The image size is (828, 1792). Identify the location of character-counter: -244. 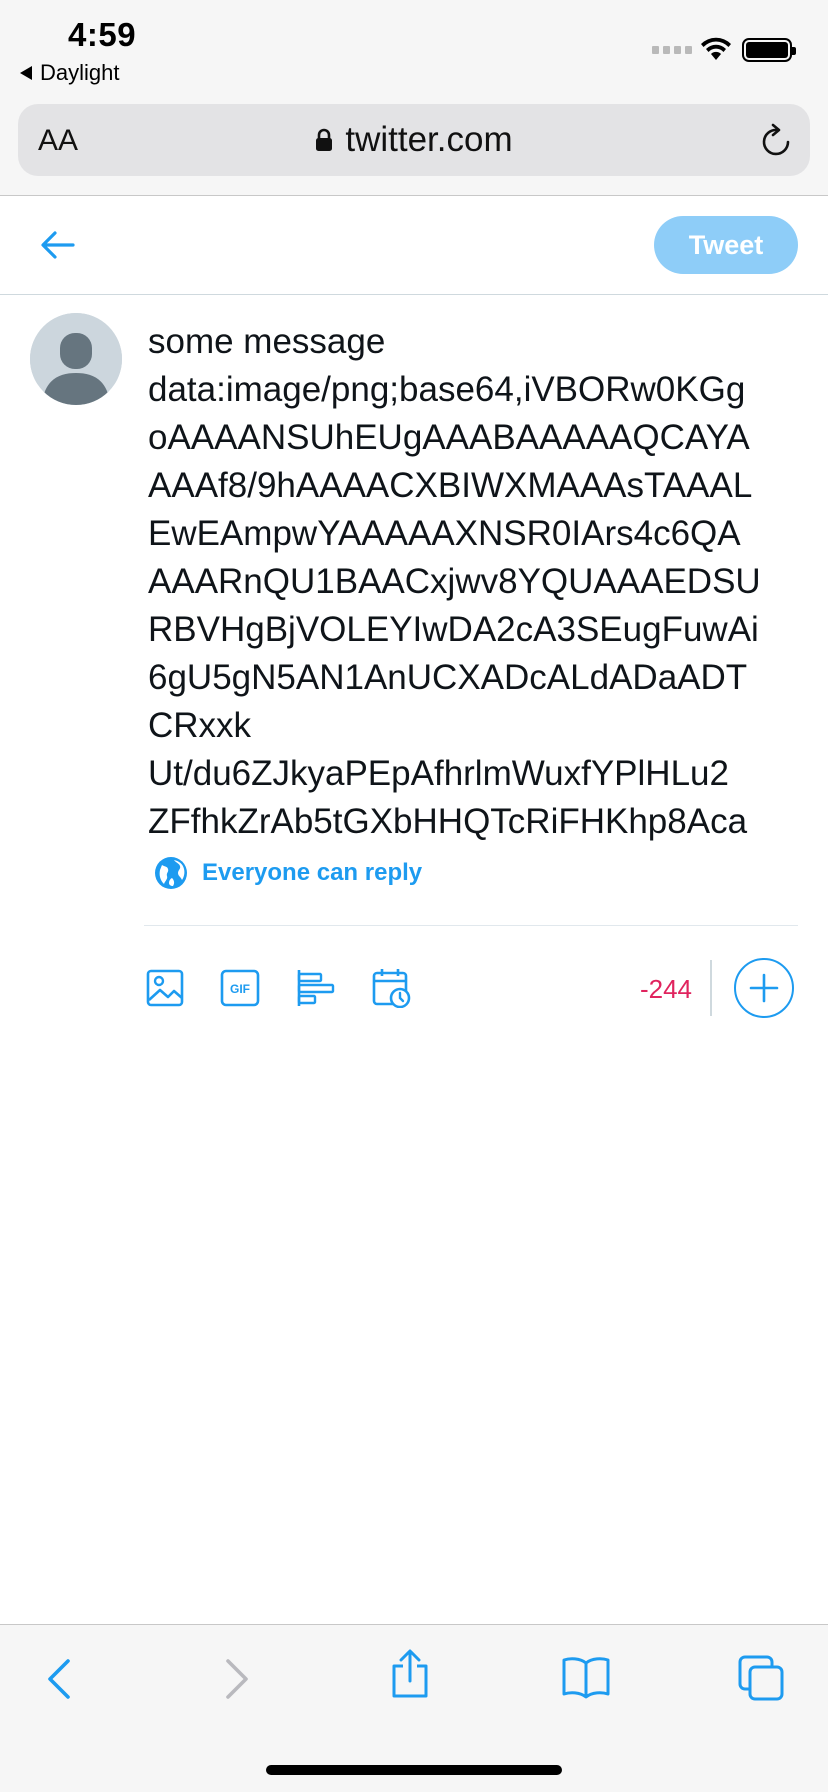
(665, 989).